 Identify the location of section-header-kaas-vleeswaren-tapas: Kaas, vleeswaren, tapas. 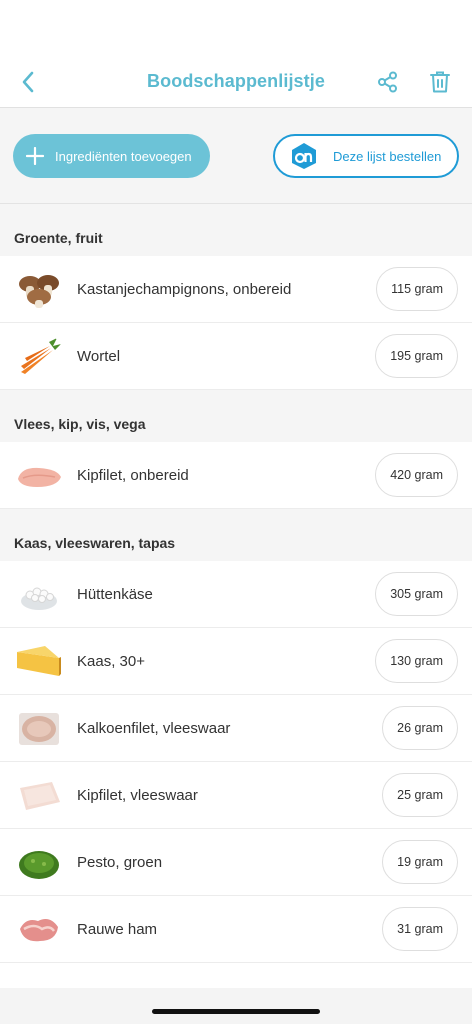
(236, 535).